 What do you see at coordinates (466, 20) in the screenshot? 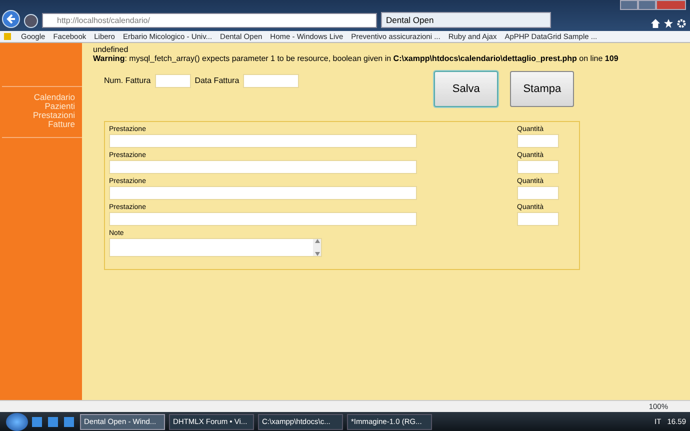
I see `browser-tab: Dental Open` at bounding box center [466, 20].